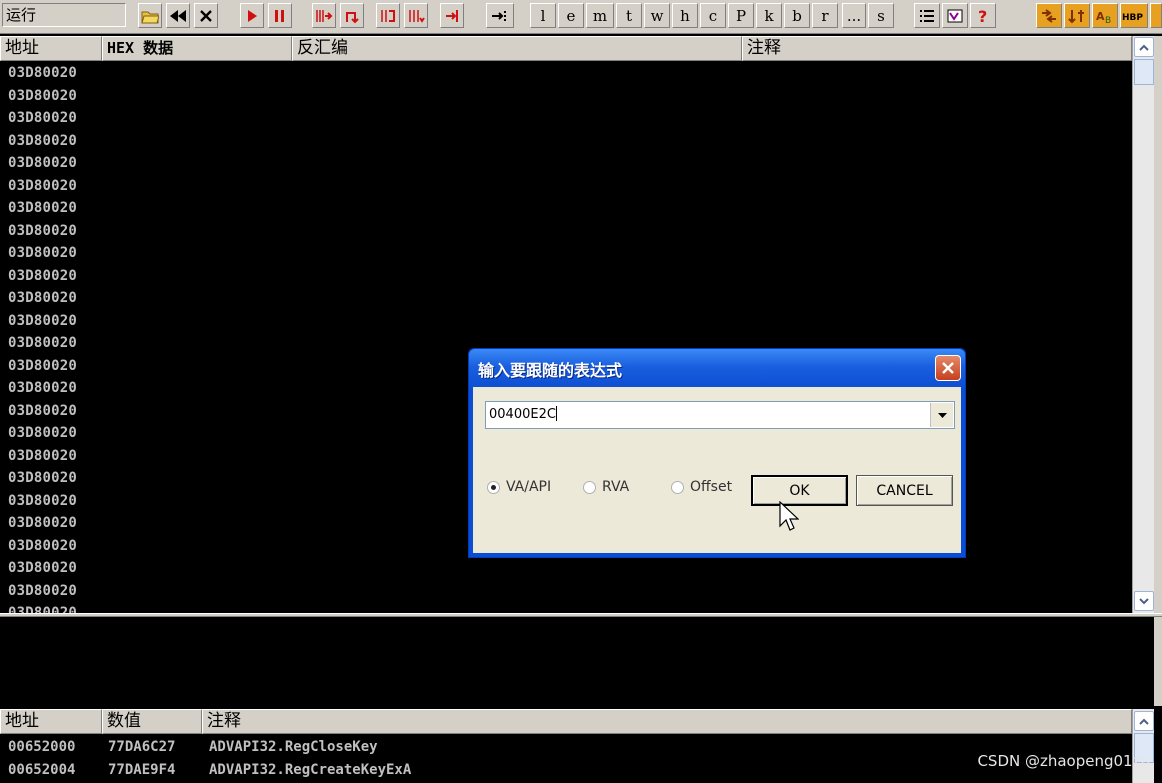 The width and height of the screenshot is (1162, 783). I want to click on toolbar-letter-button: h, so click(685, 15).